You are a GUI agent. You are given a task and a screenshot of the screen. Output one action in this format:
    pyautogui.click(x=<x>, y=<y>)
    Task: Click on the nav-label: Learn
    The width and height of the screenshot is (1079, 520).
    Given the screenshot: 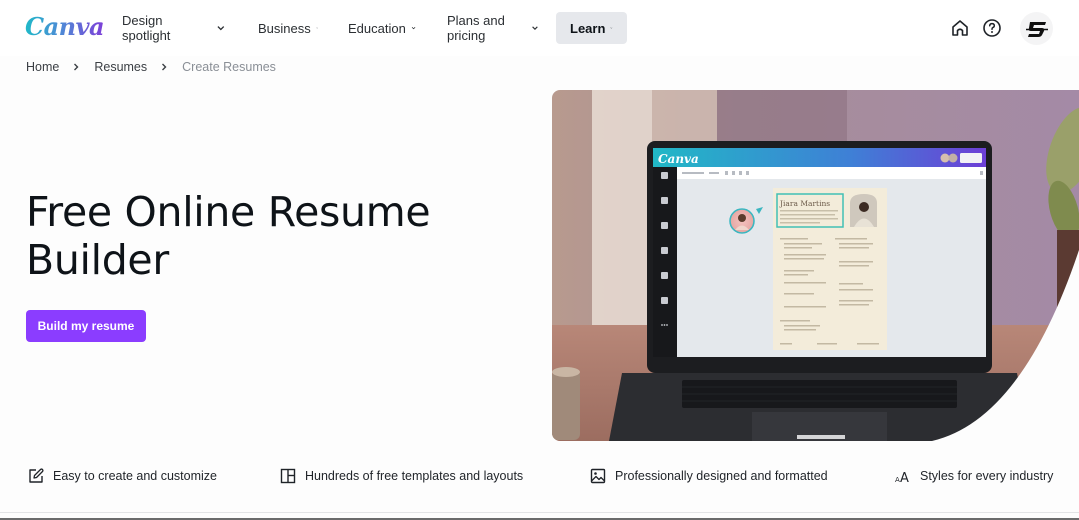 What is the action you would take?
    pyautogui.click(x=588, y=28)
    